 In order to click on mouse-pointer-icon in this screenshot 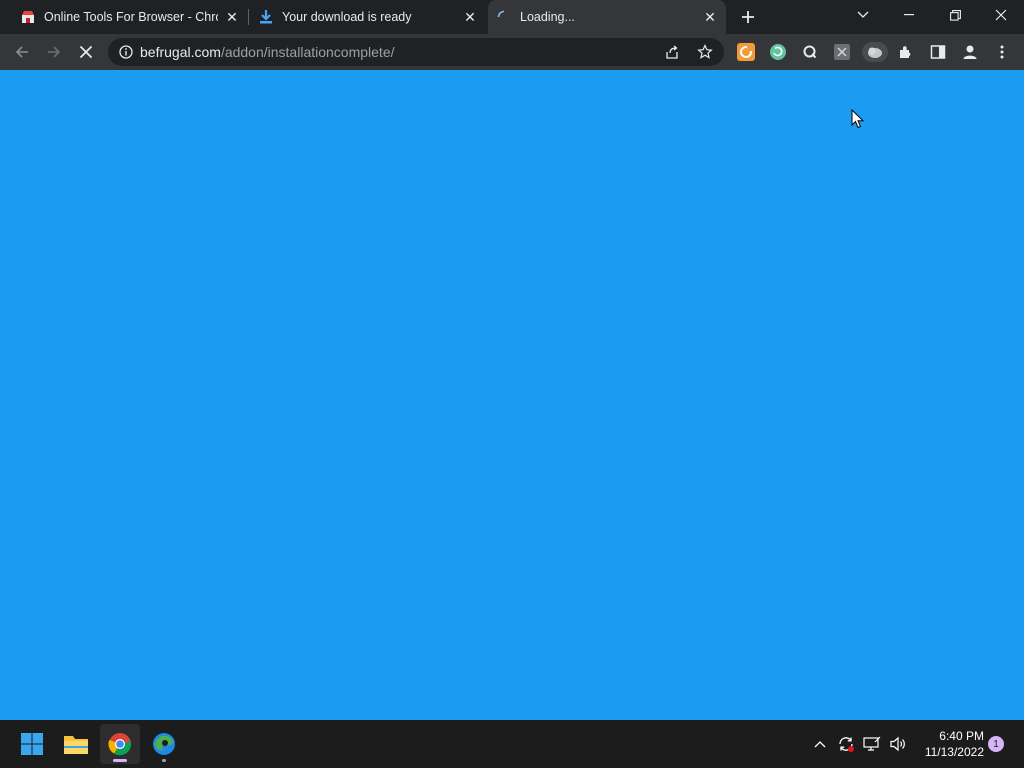, I will do `click(858, 121)`.